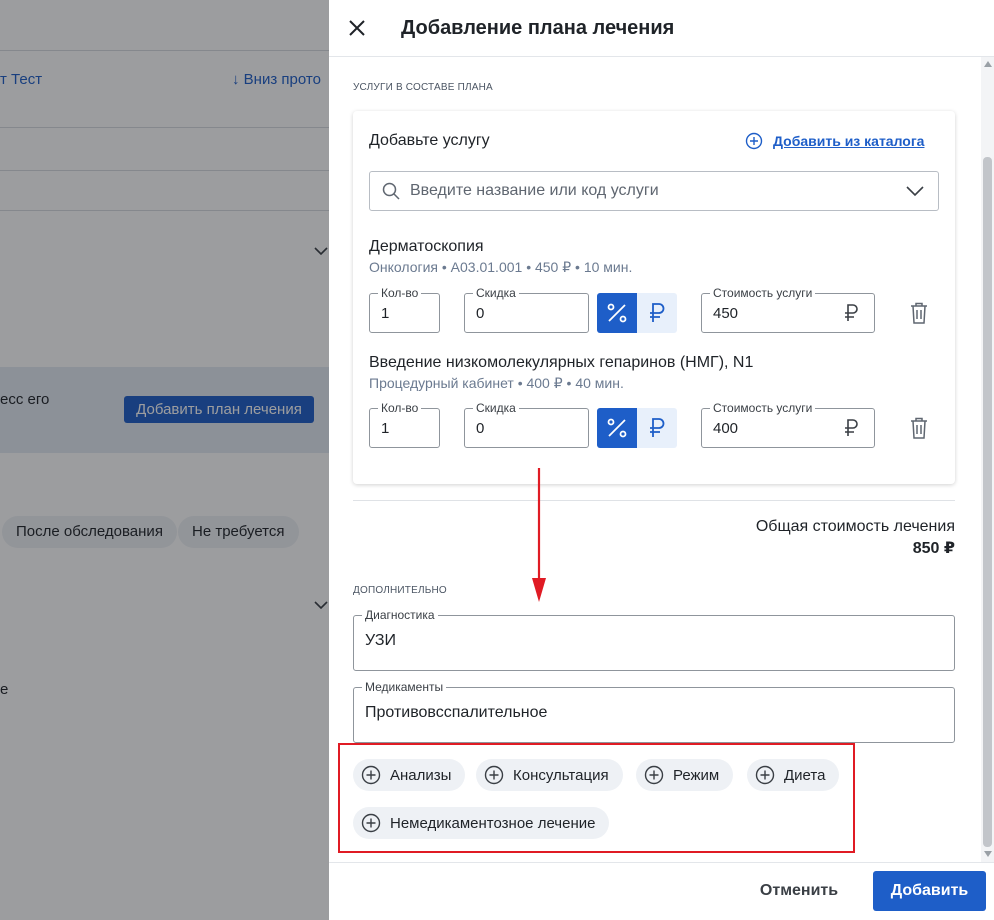 The height and width of the screenshot is (920, 994). I want to click on diagnostics-label: Диагностика, so click(400, 615).